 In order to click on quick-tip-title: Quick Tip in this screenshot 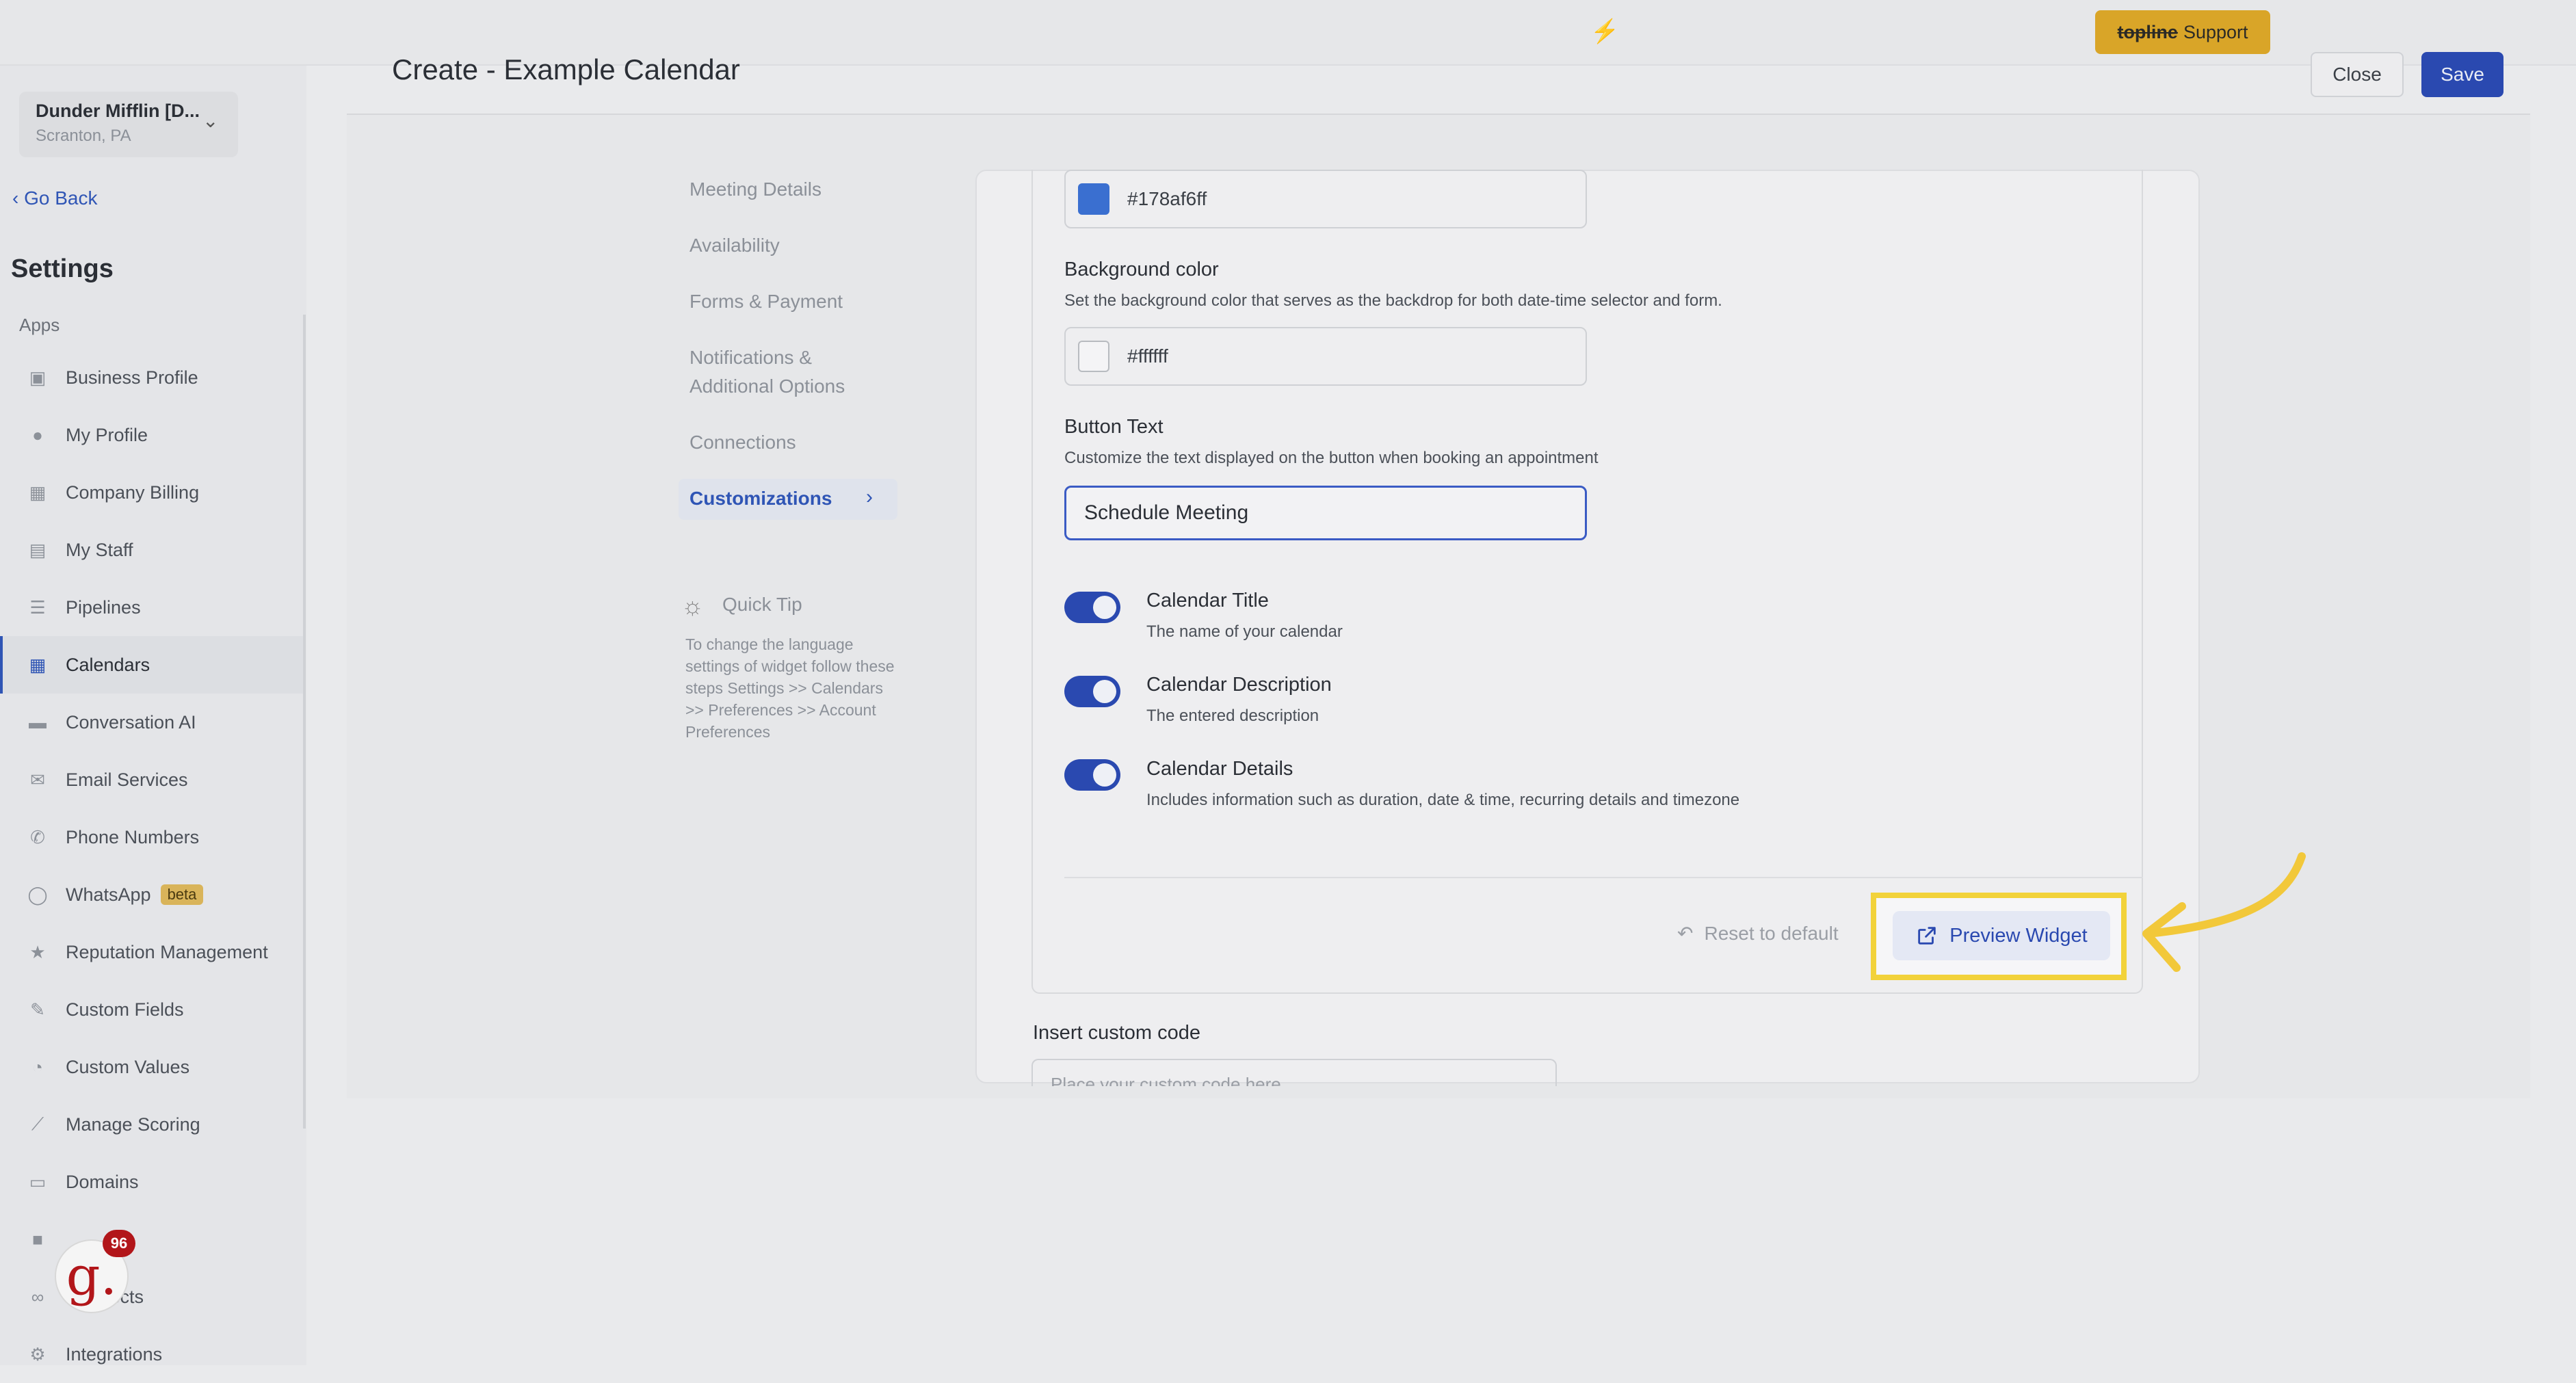, I will do `click(762, 604)`.